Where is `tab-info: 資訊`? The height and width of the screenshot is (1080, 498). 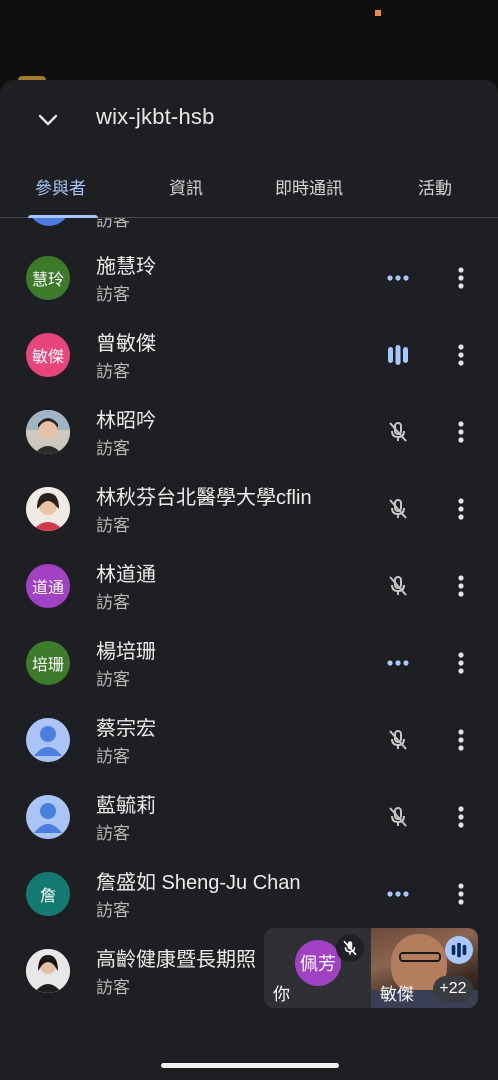
tab-info: 資訊 is located at coordinates (186, 186).